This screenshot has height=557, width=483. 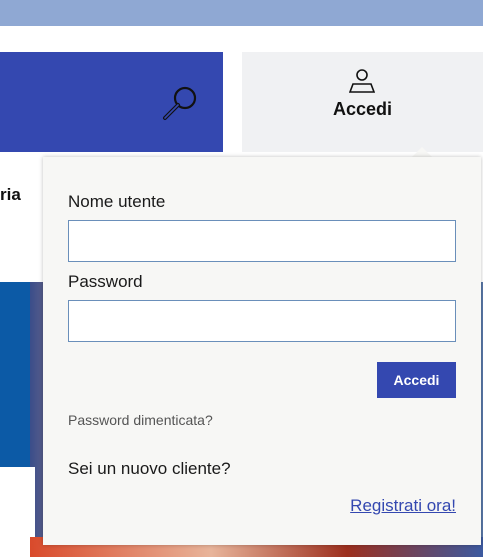 What do you see at coordinates (10, 195) in the screenshot?
I see `nav-item-partial: ria` at bounding box center [10, 195].